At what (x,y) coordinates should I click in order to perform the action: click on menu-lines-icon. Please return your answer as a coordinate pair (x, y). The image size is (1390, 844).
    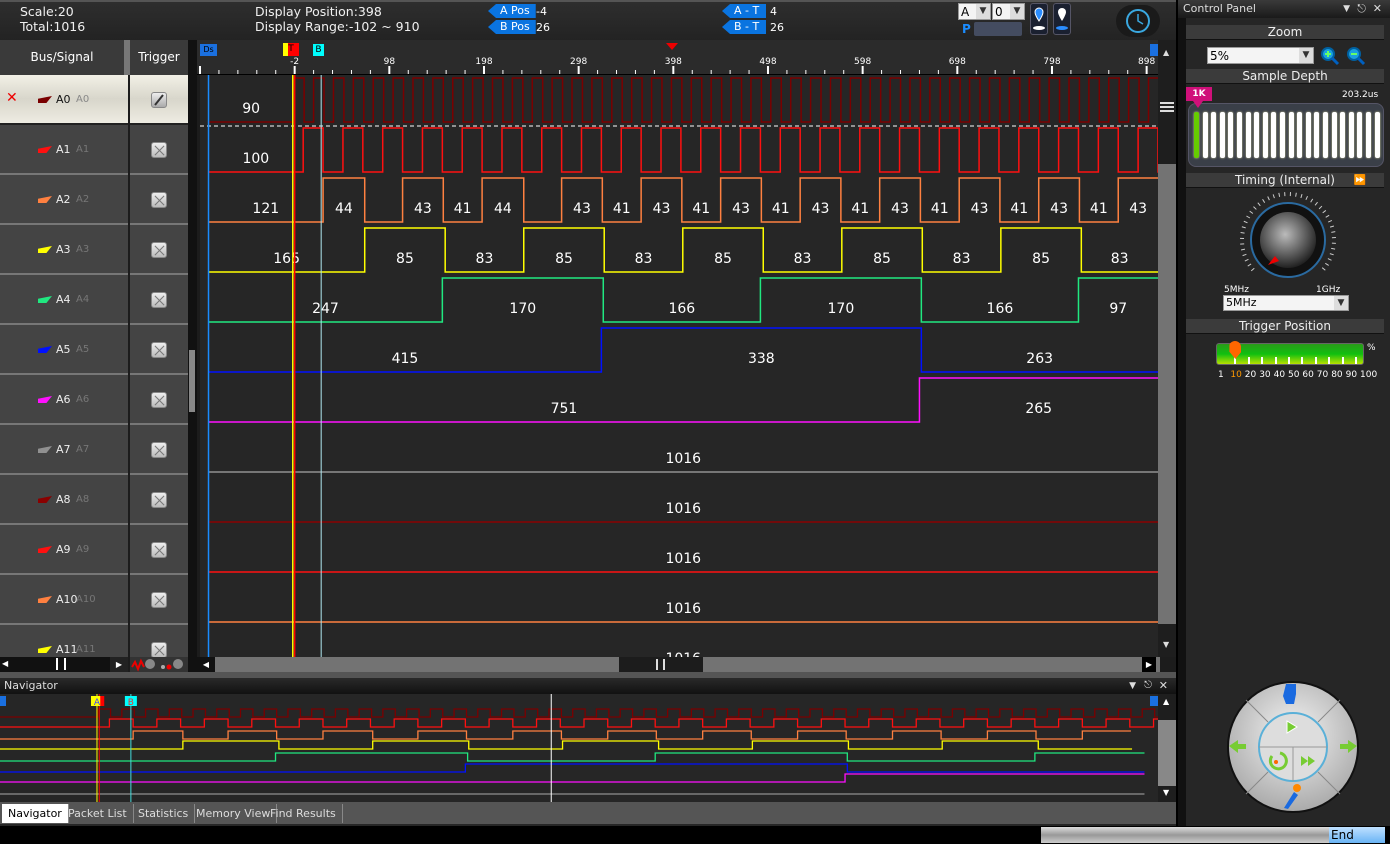
    Looking at the image, I should click on (1167, 107).